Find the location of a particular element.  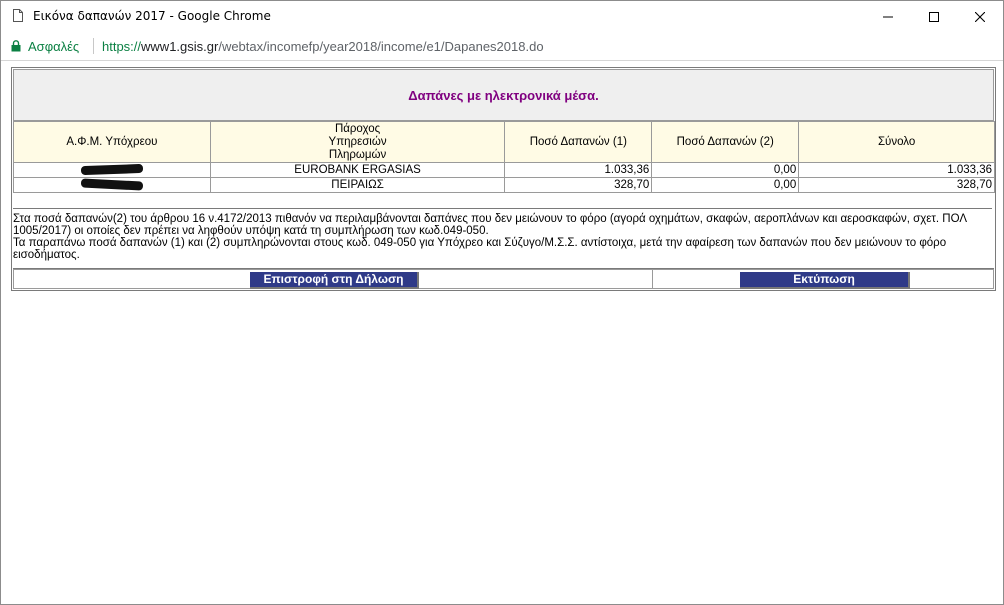

back-button-cell: Επιστροφή στη Δήλωση is located at coordinates (333, 279).